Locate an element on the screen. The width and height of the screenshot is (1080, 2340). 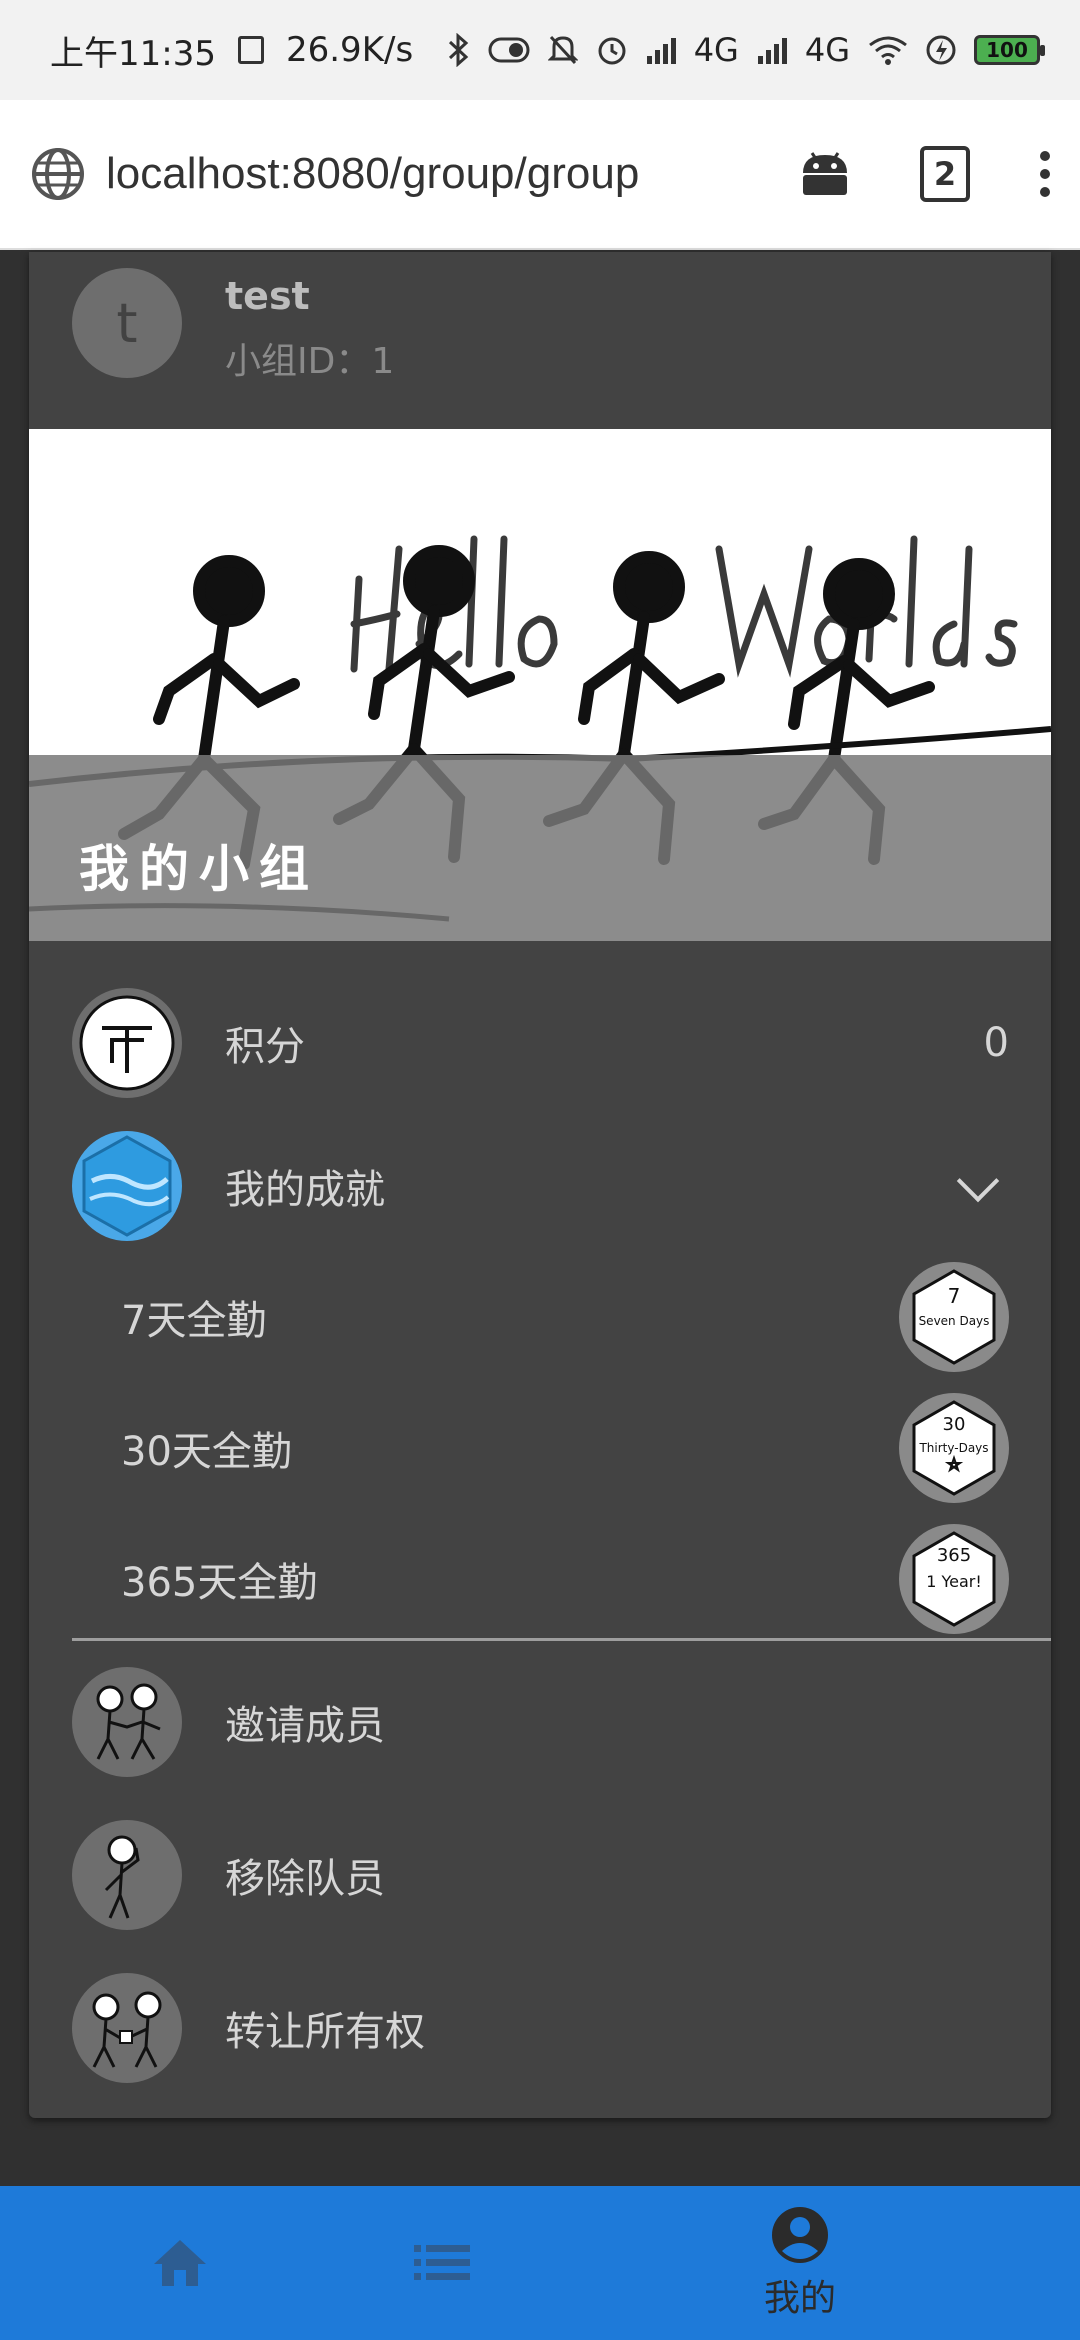
group-name: test is located at coordinates (267, 296).